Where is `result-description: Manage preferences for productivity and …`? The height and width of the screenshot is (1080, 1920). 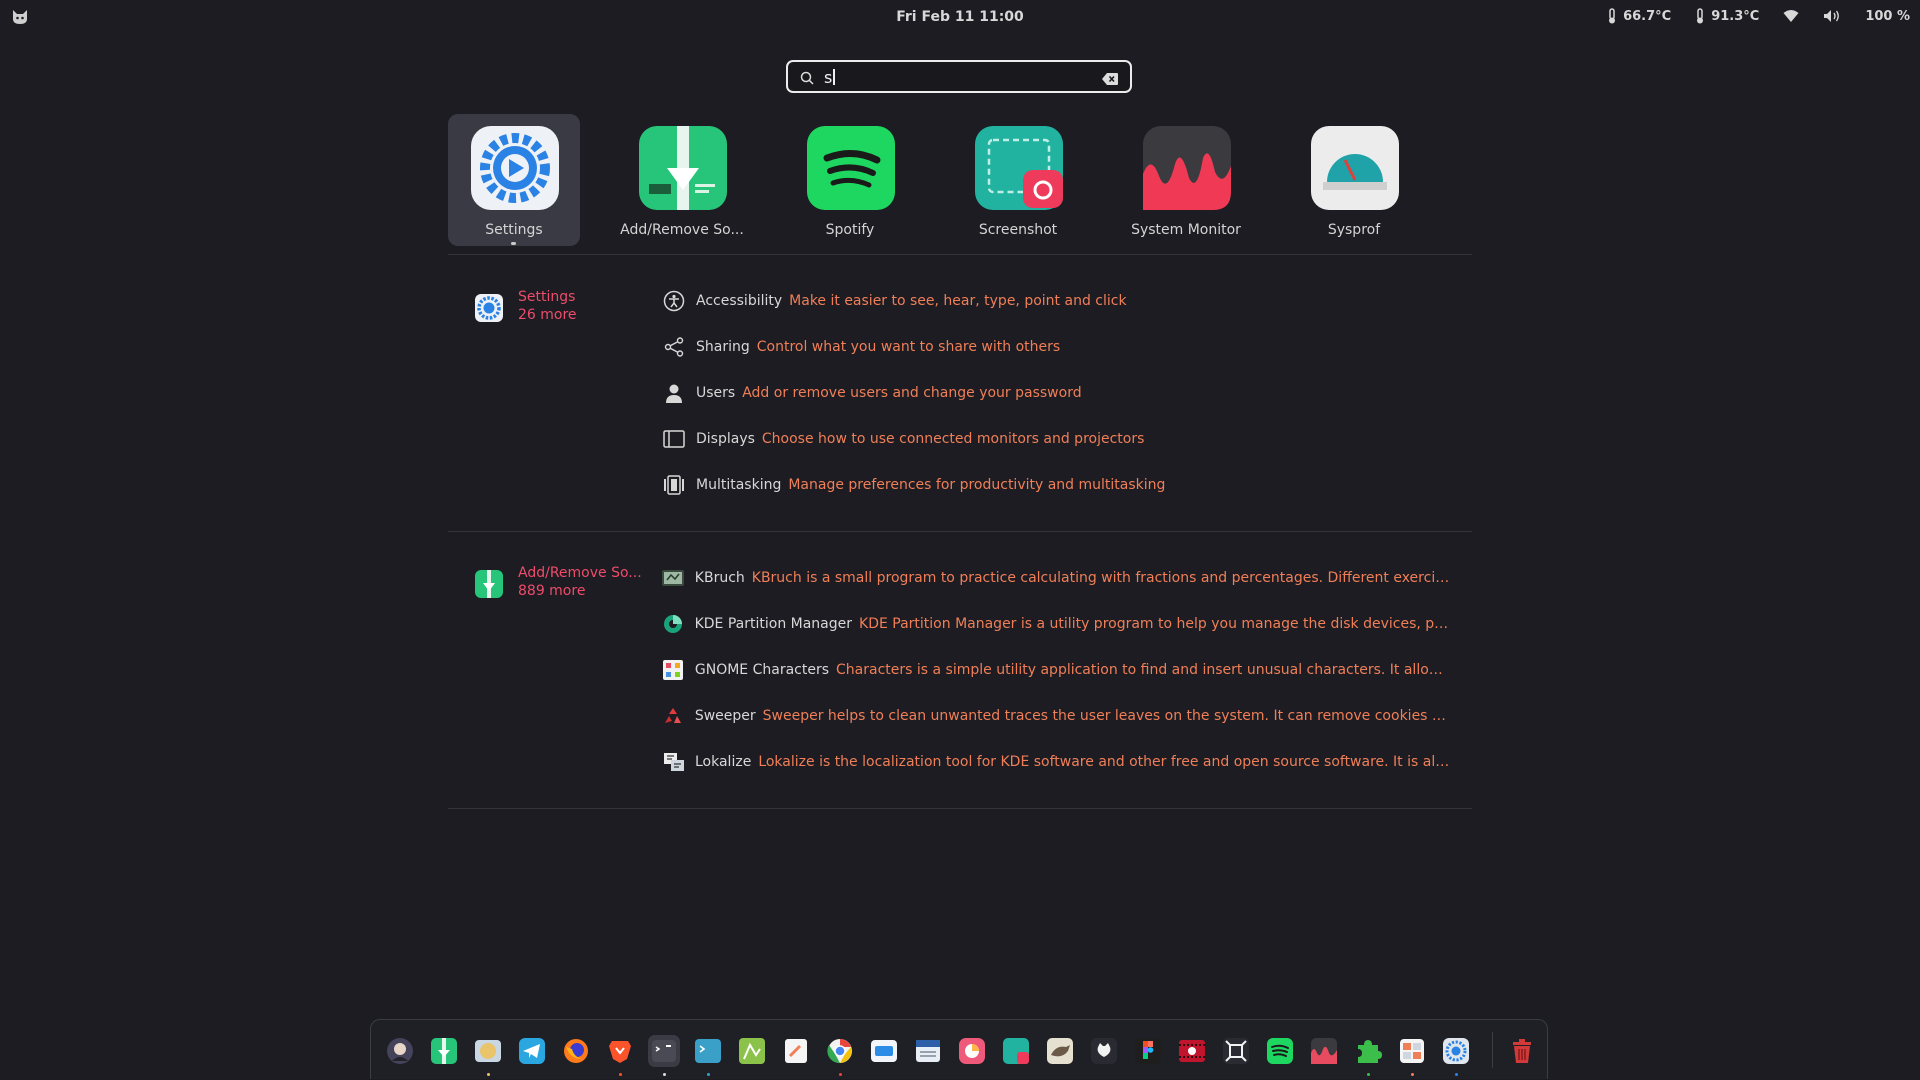
result-description: Manage preferences for productivity and … is located at coordinates (977, 485).